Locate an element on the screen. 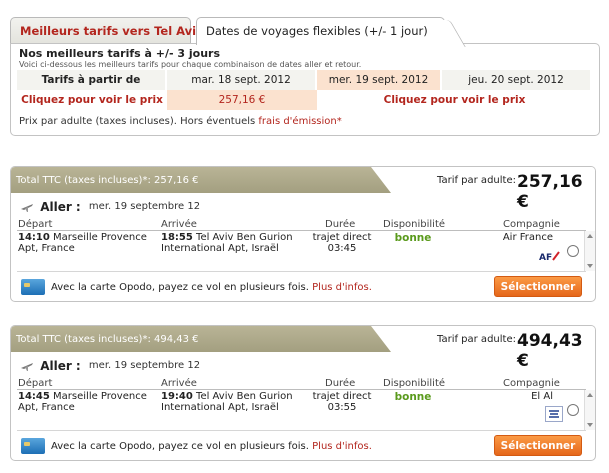  fees-link: frais d'émission* is located at coordinates (299, 121).